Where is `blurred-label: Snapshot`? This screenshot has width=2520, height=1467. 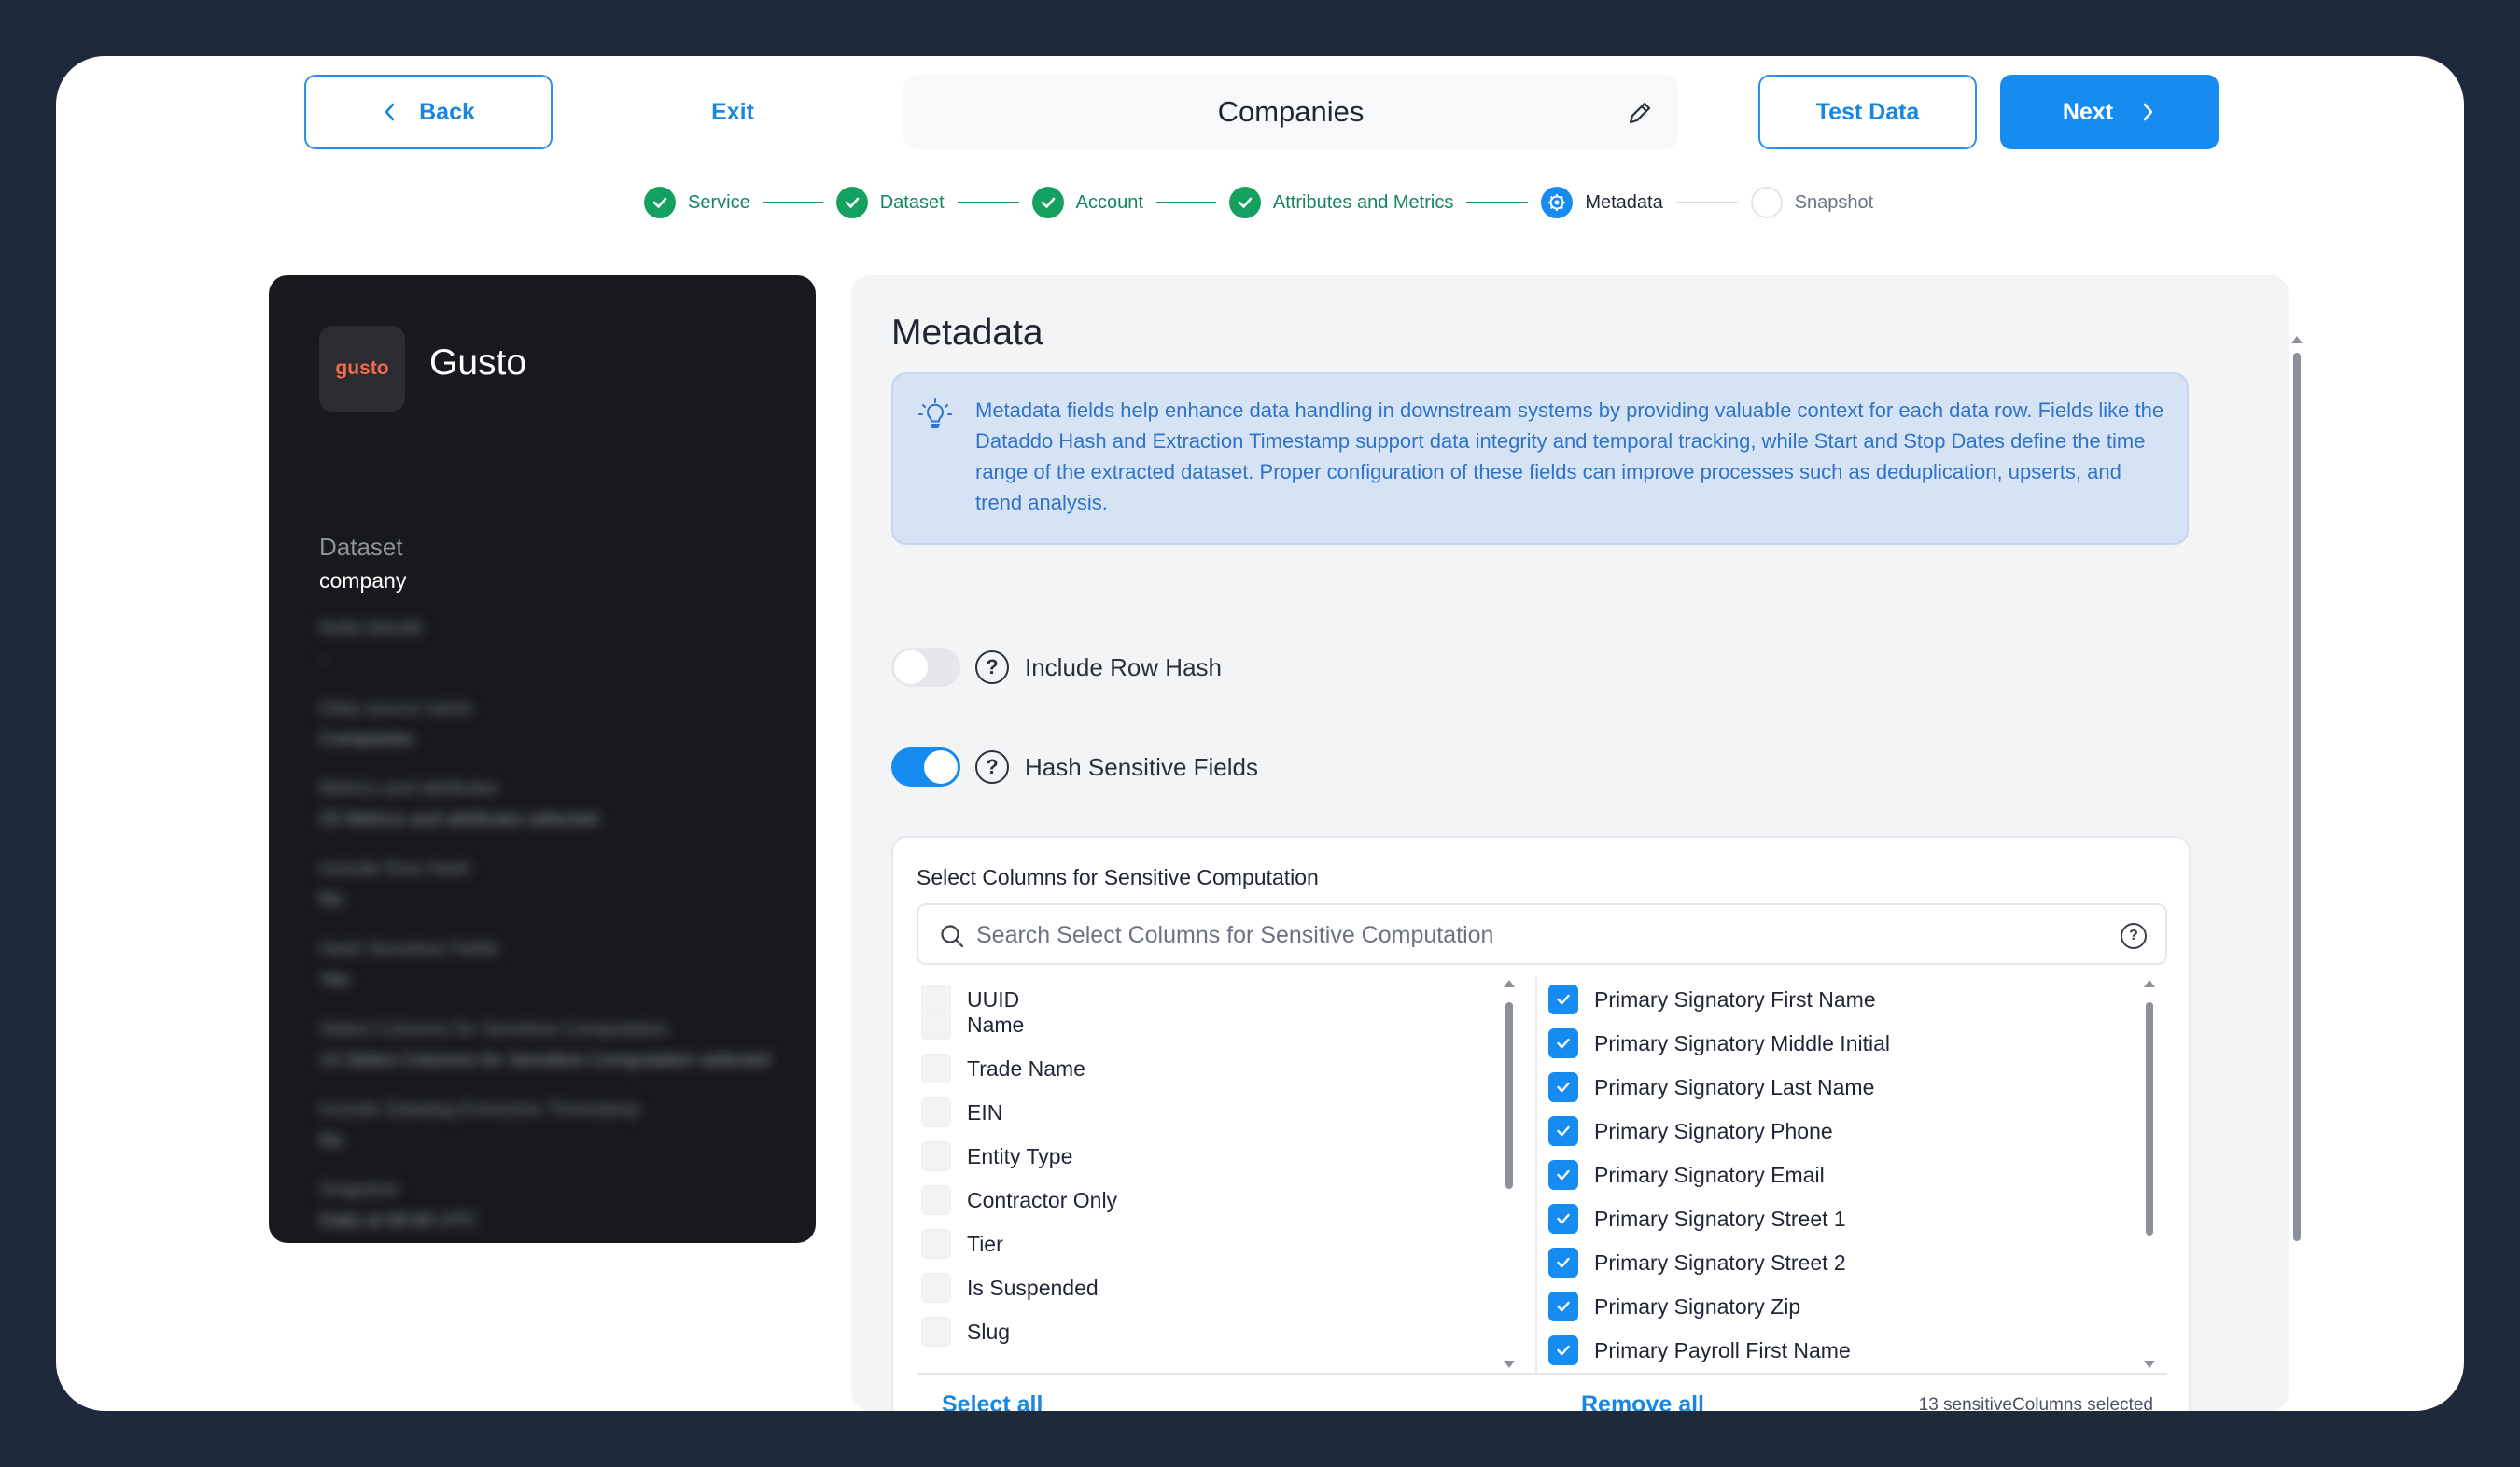
blurred-label: Snapshot is located at coordinates (359, 1190).